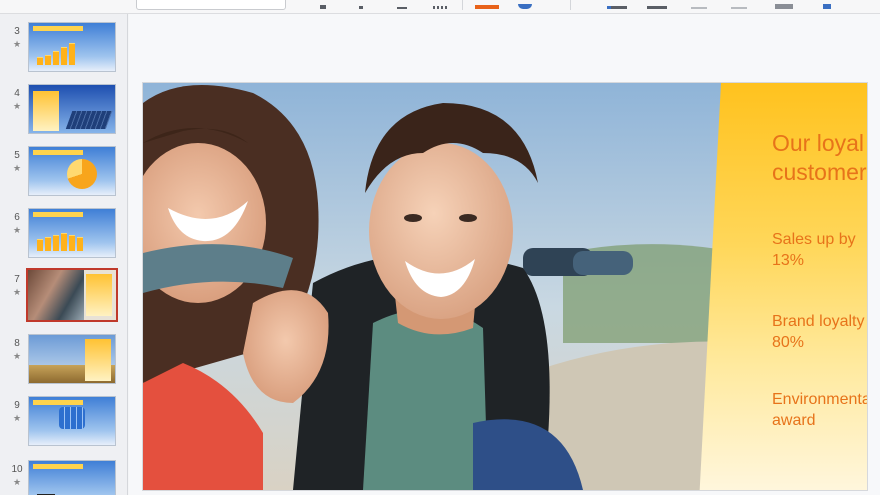  I want to click on stat-brand-loyalty-line-1: Brand loyalty, so click(818, 321).